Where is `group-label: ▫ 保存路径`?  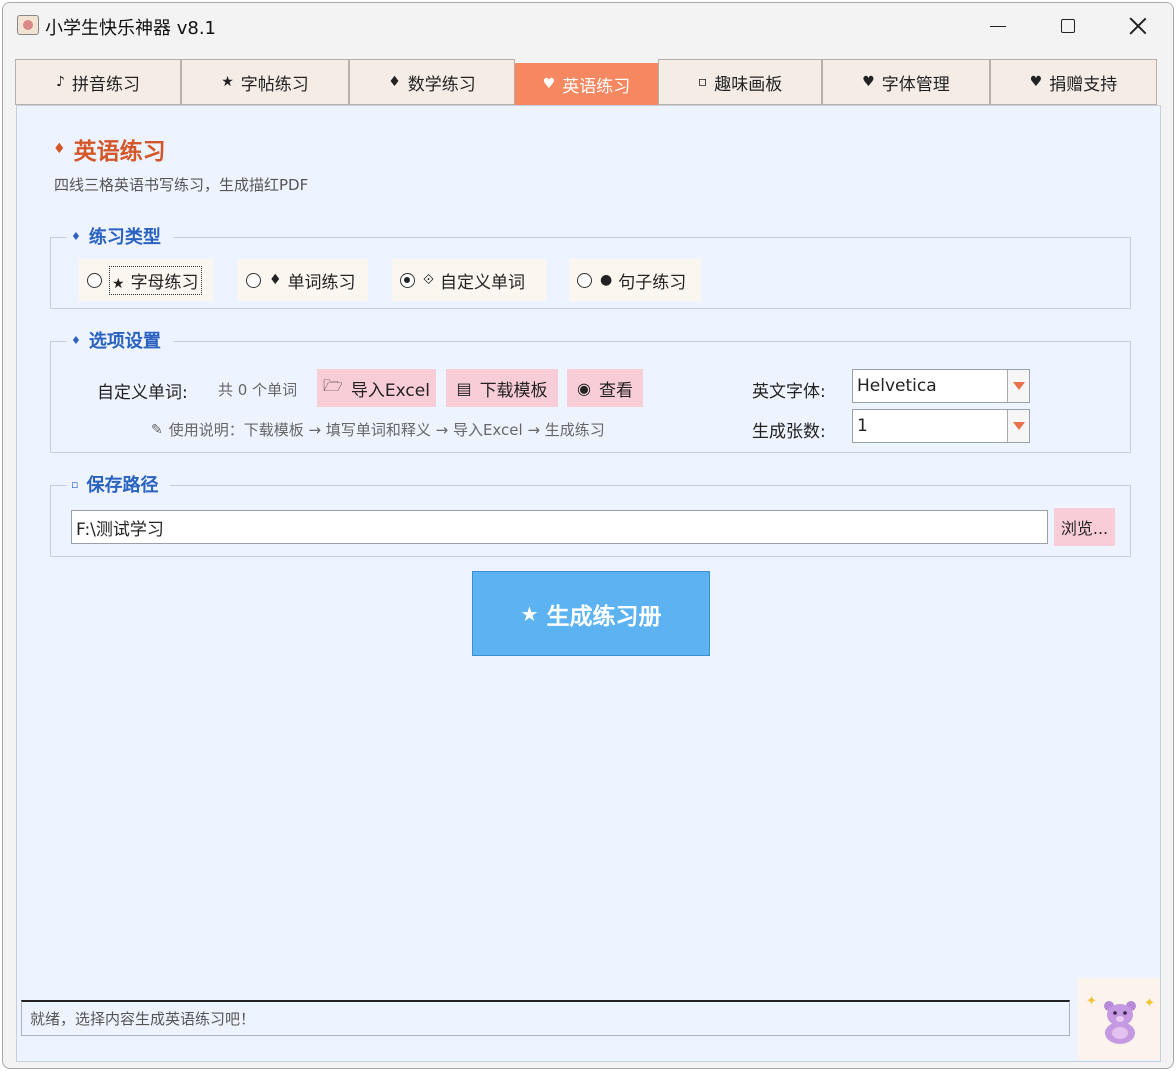
group-label: ▫ 保存路径 is located at coordinates (119, 484).